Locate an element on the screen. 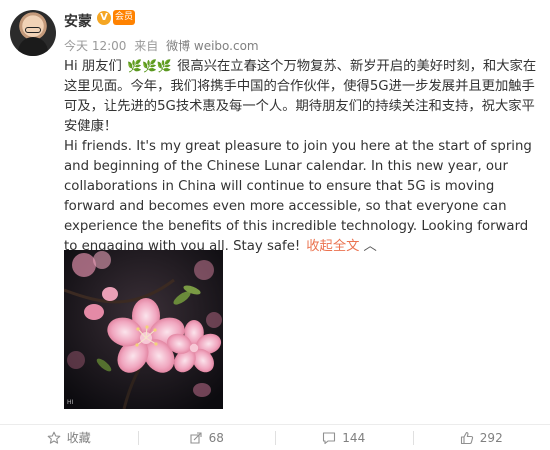 This screenshot has height=450, width=550. post-photo: HI is located at coordinates (143, 329).